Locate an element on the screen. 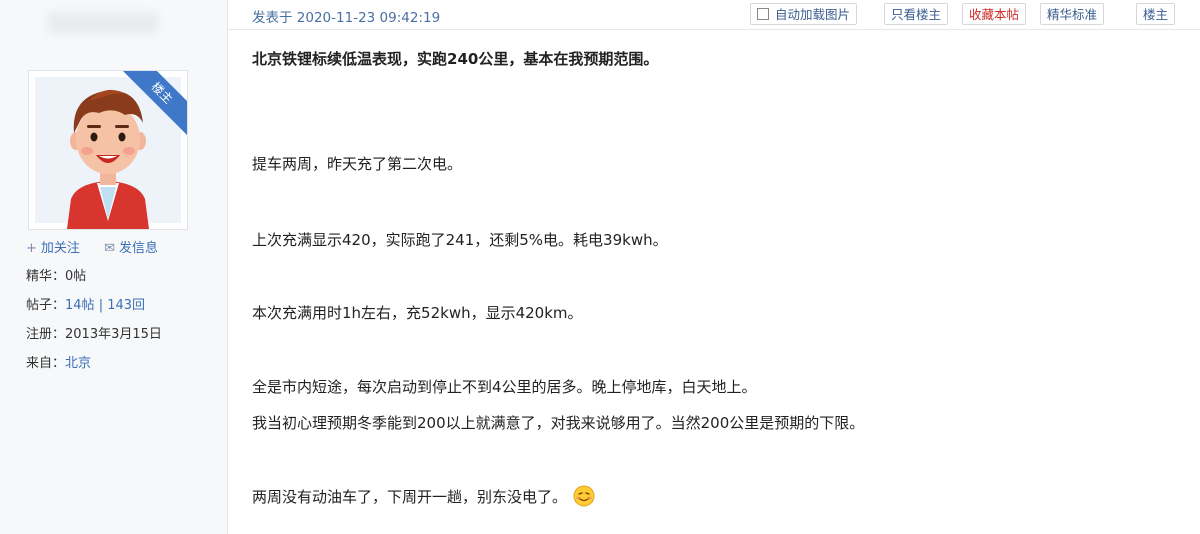 The width and height of the screenshot is (1200, 534). plus-icon: + is located at coordinates (31, 248).